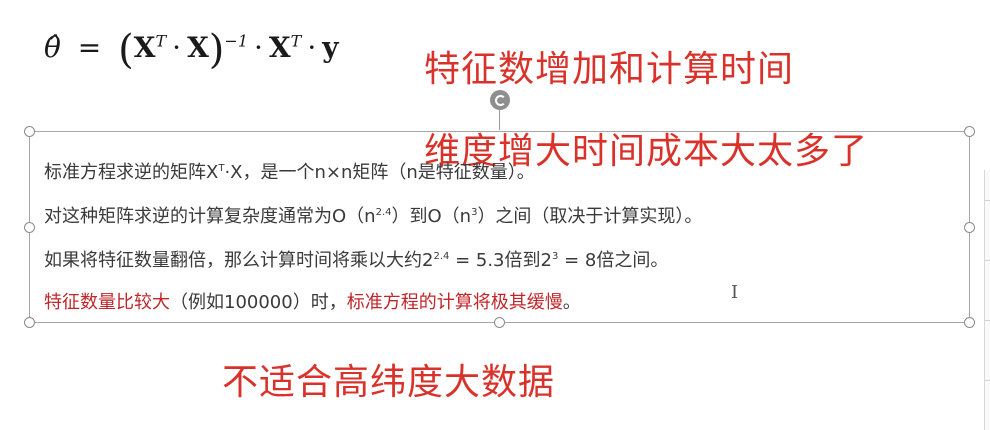 The width and height of the screenshot is (990, 430). I want to click on line4-text-mid: （例如100000）时，, so click(258, 302).